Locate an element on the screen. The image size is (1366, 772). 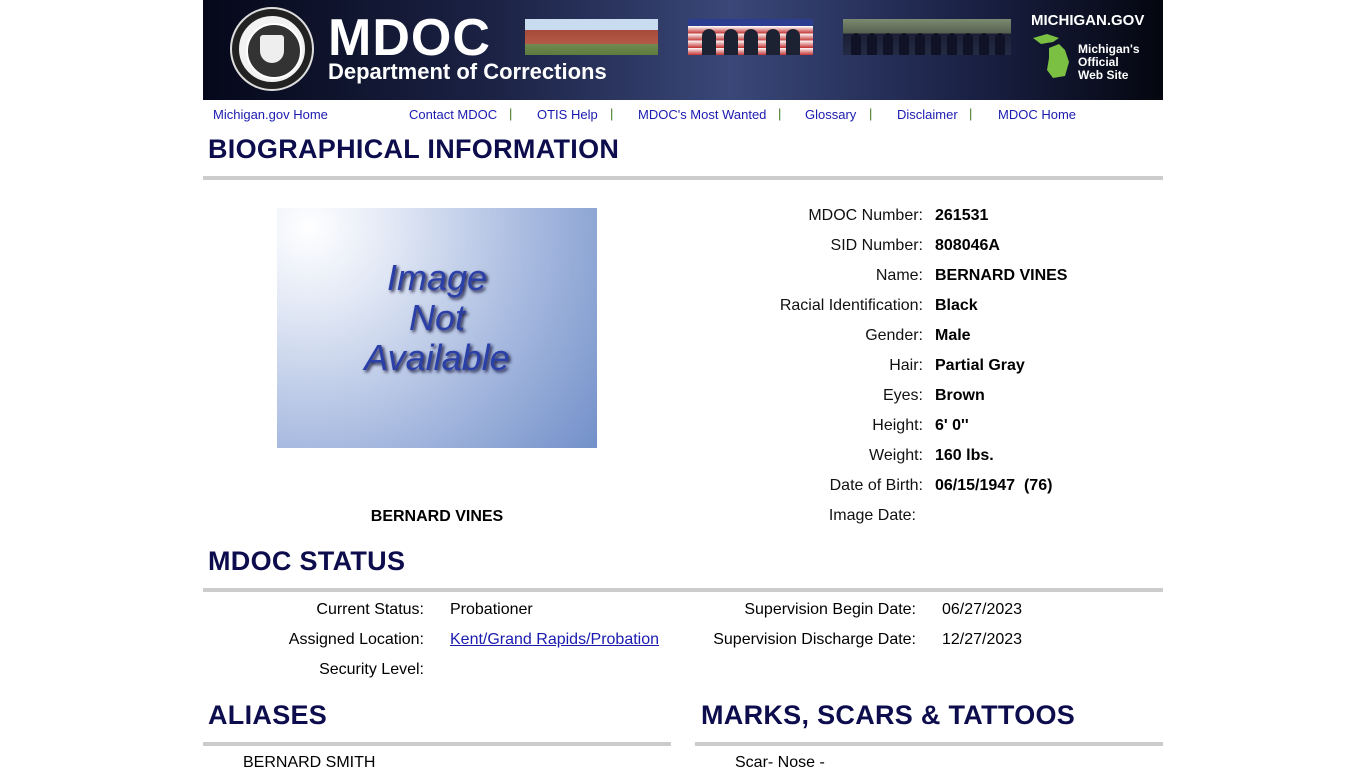
bio-row-image-date: Image Date: is located at coordinates (683, 517).